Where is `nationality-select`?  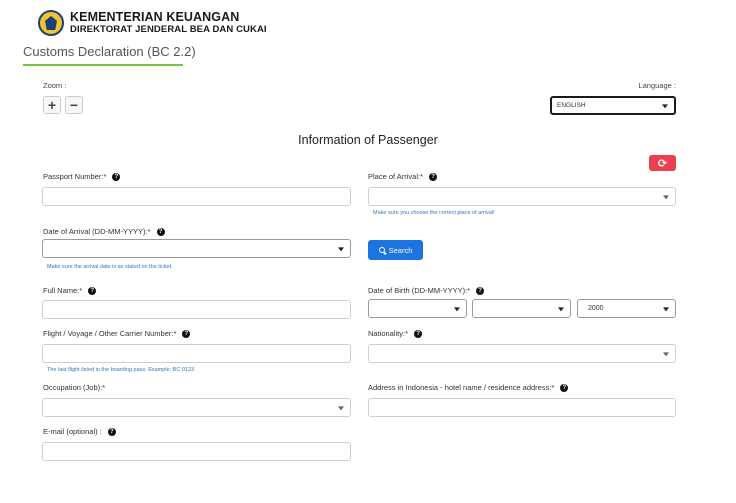
nationality-select is located at coordinates (522, 353).